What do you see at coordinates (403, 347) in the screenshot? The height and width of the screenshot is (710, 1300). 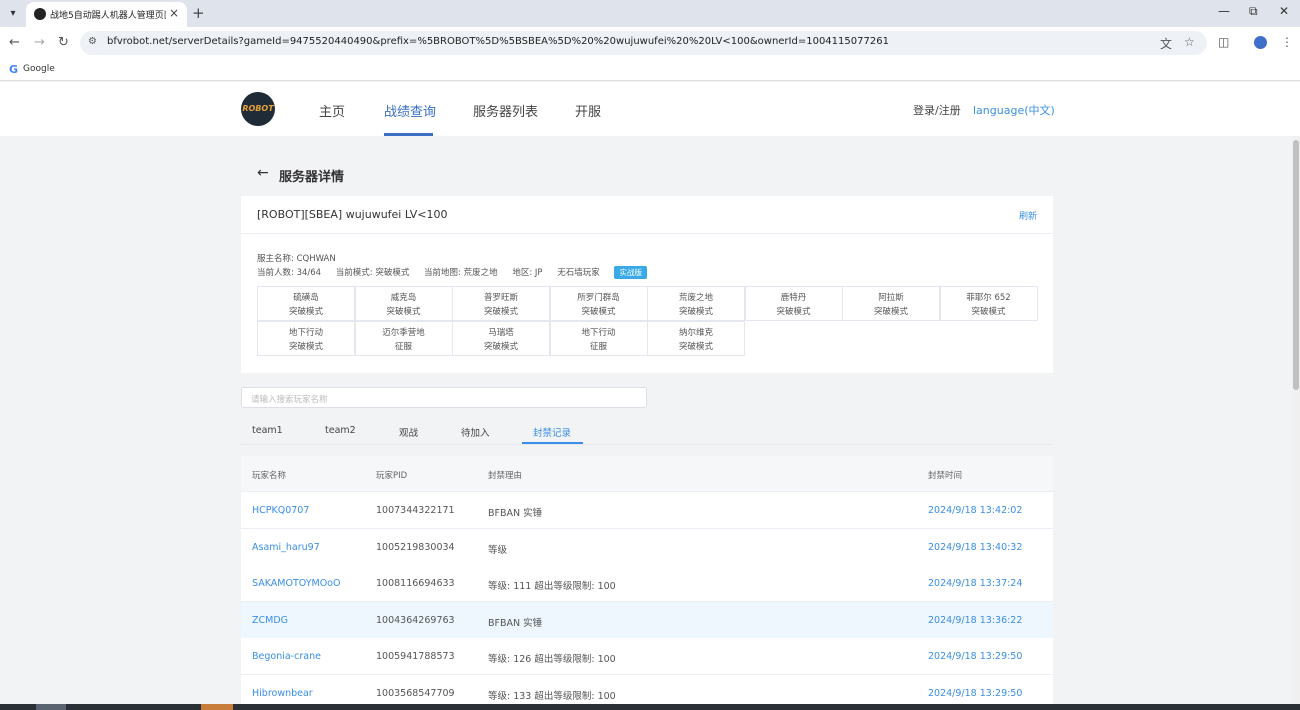 I see `map-mode: 征服` at bounding box center [403, 347].